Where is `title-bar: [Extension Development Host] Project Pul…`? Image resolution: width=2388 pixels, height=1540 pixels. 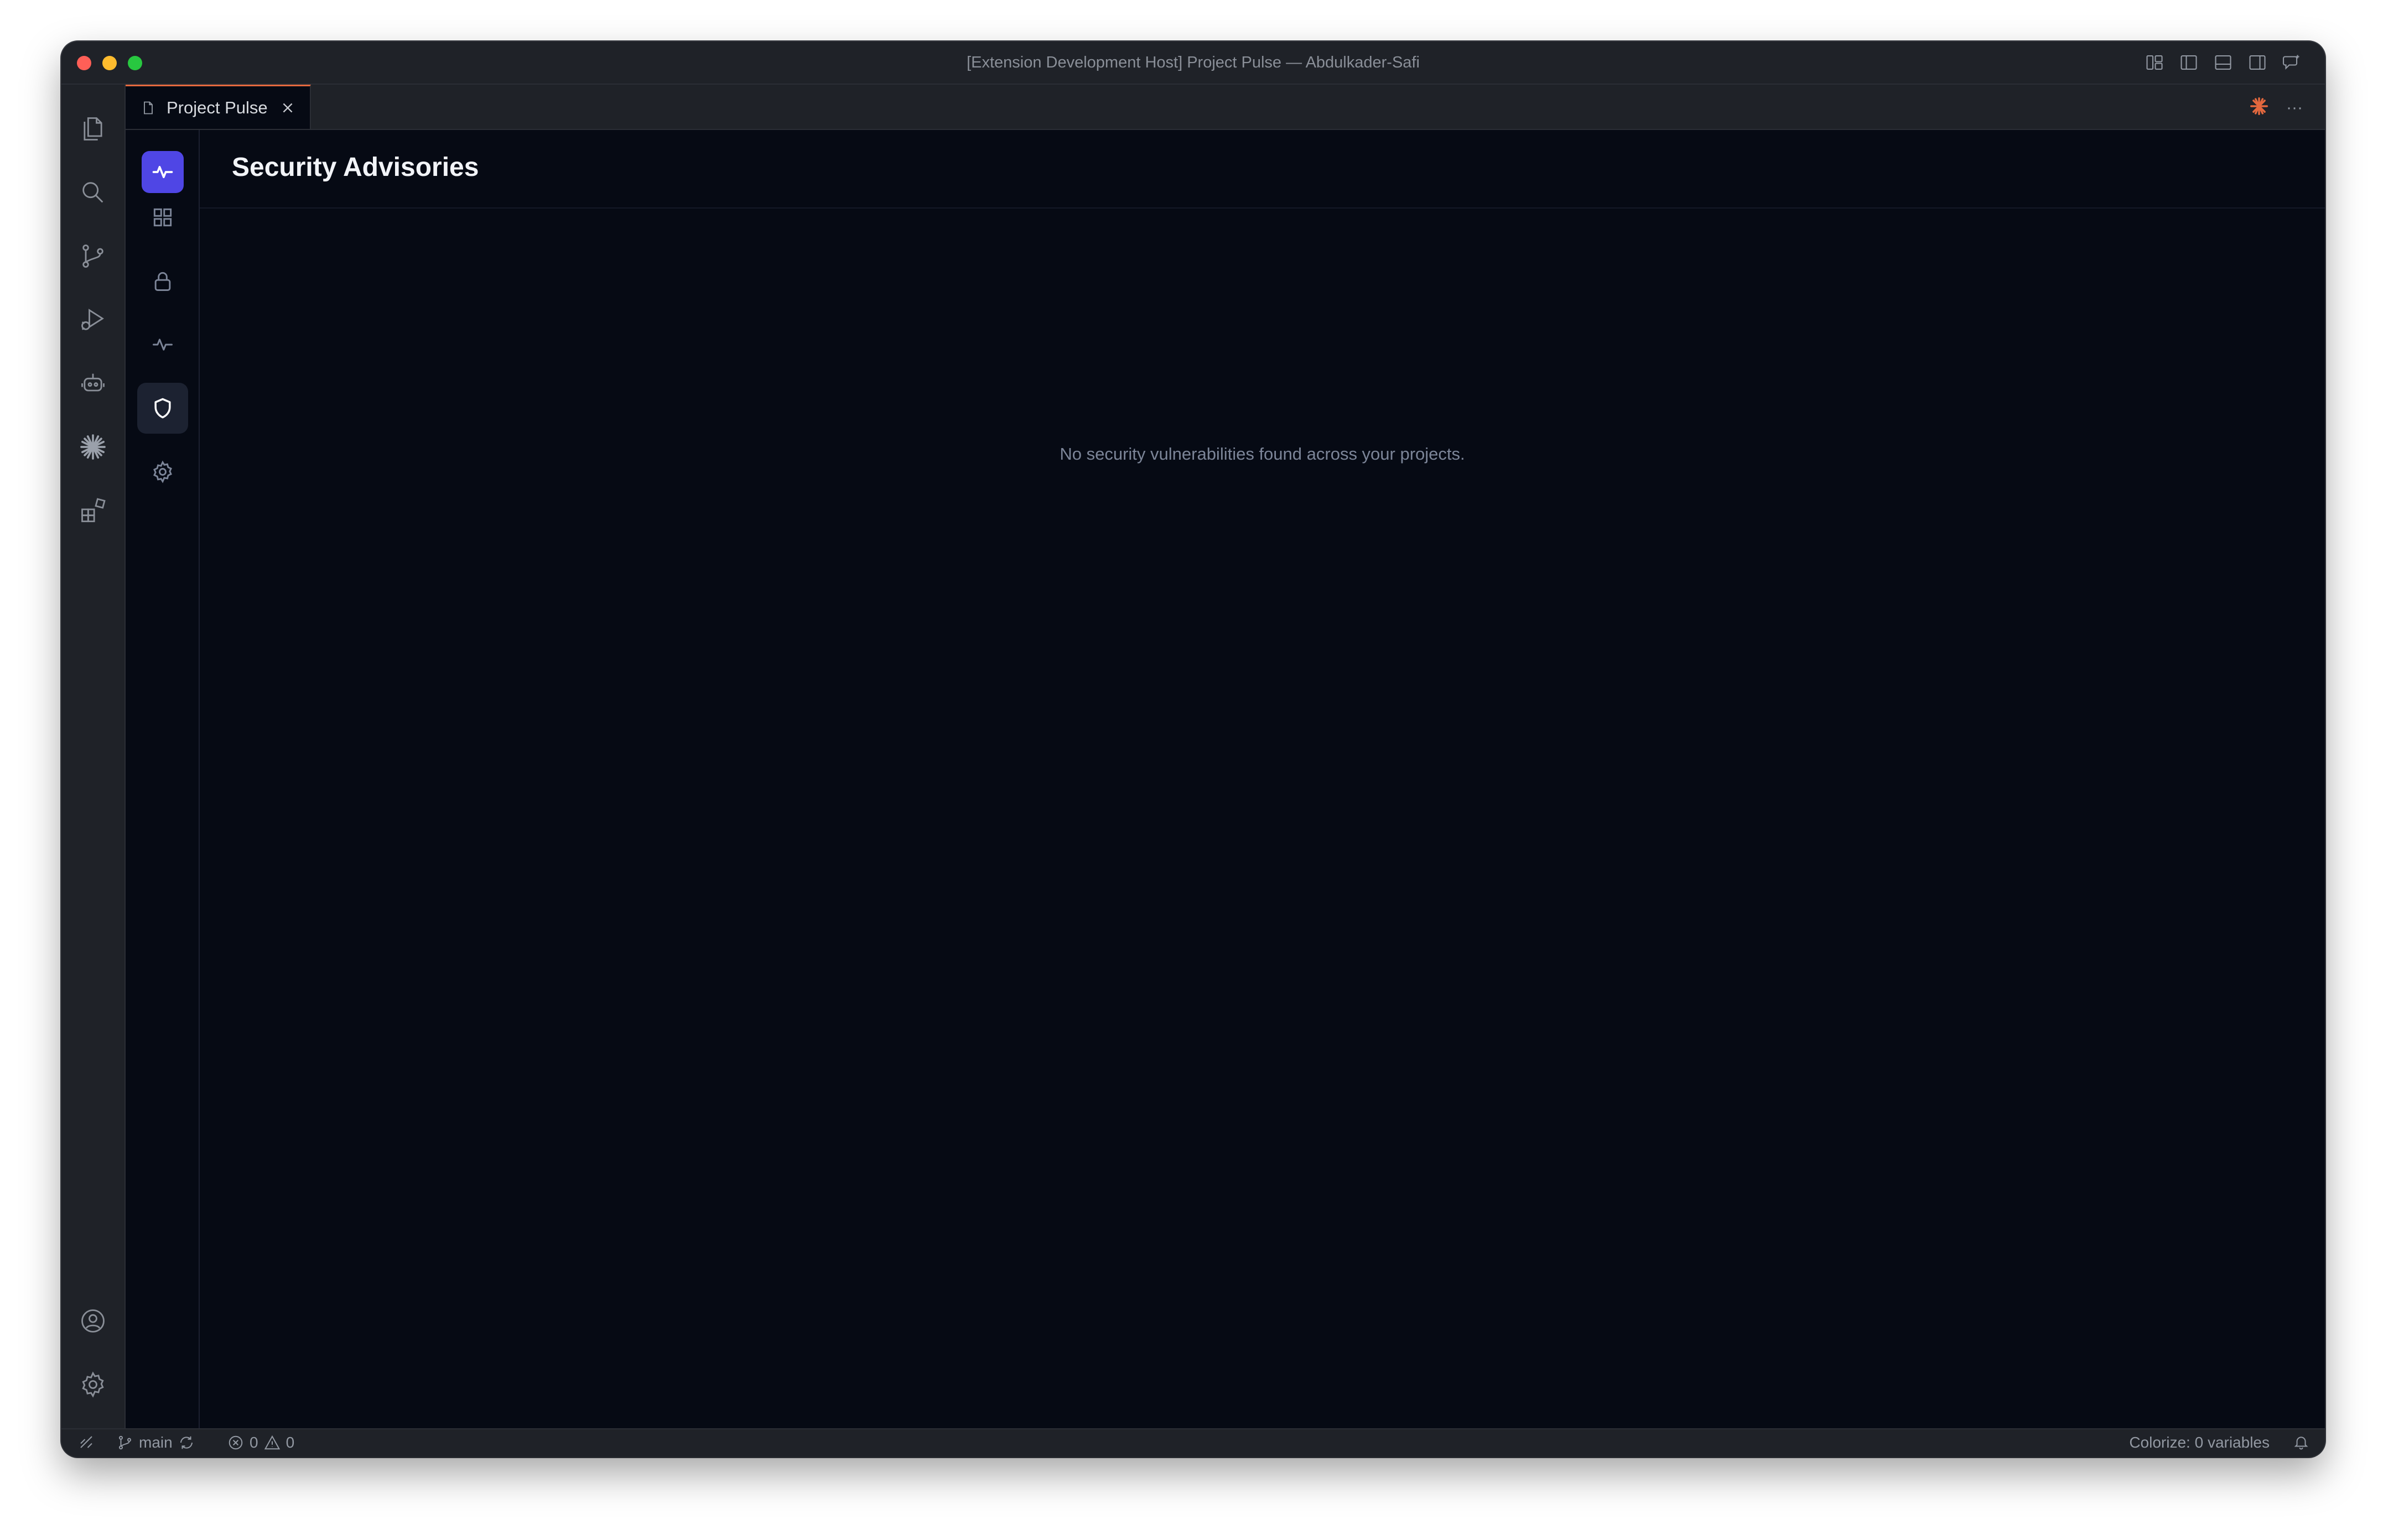
title-bar: [Extension Development Host] Project Pul… is located at coordinates (1193, 63).